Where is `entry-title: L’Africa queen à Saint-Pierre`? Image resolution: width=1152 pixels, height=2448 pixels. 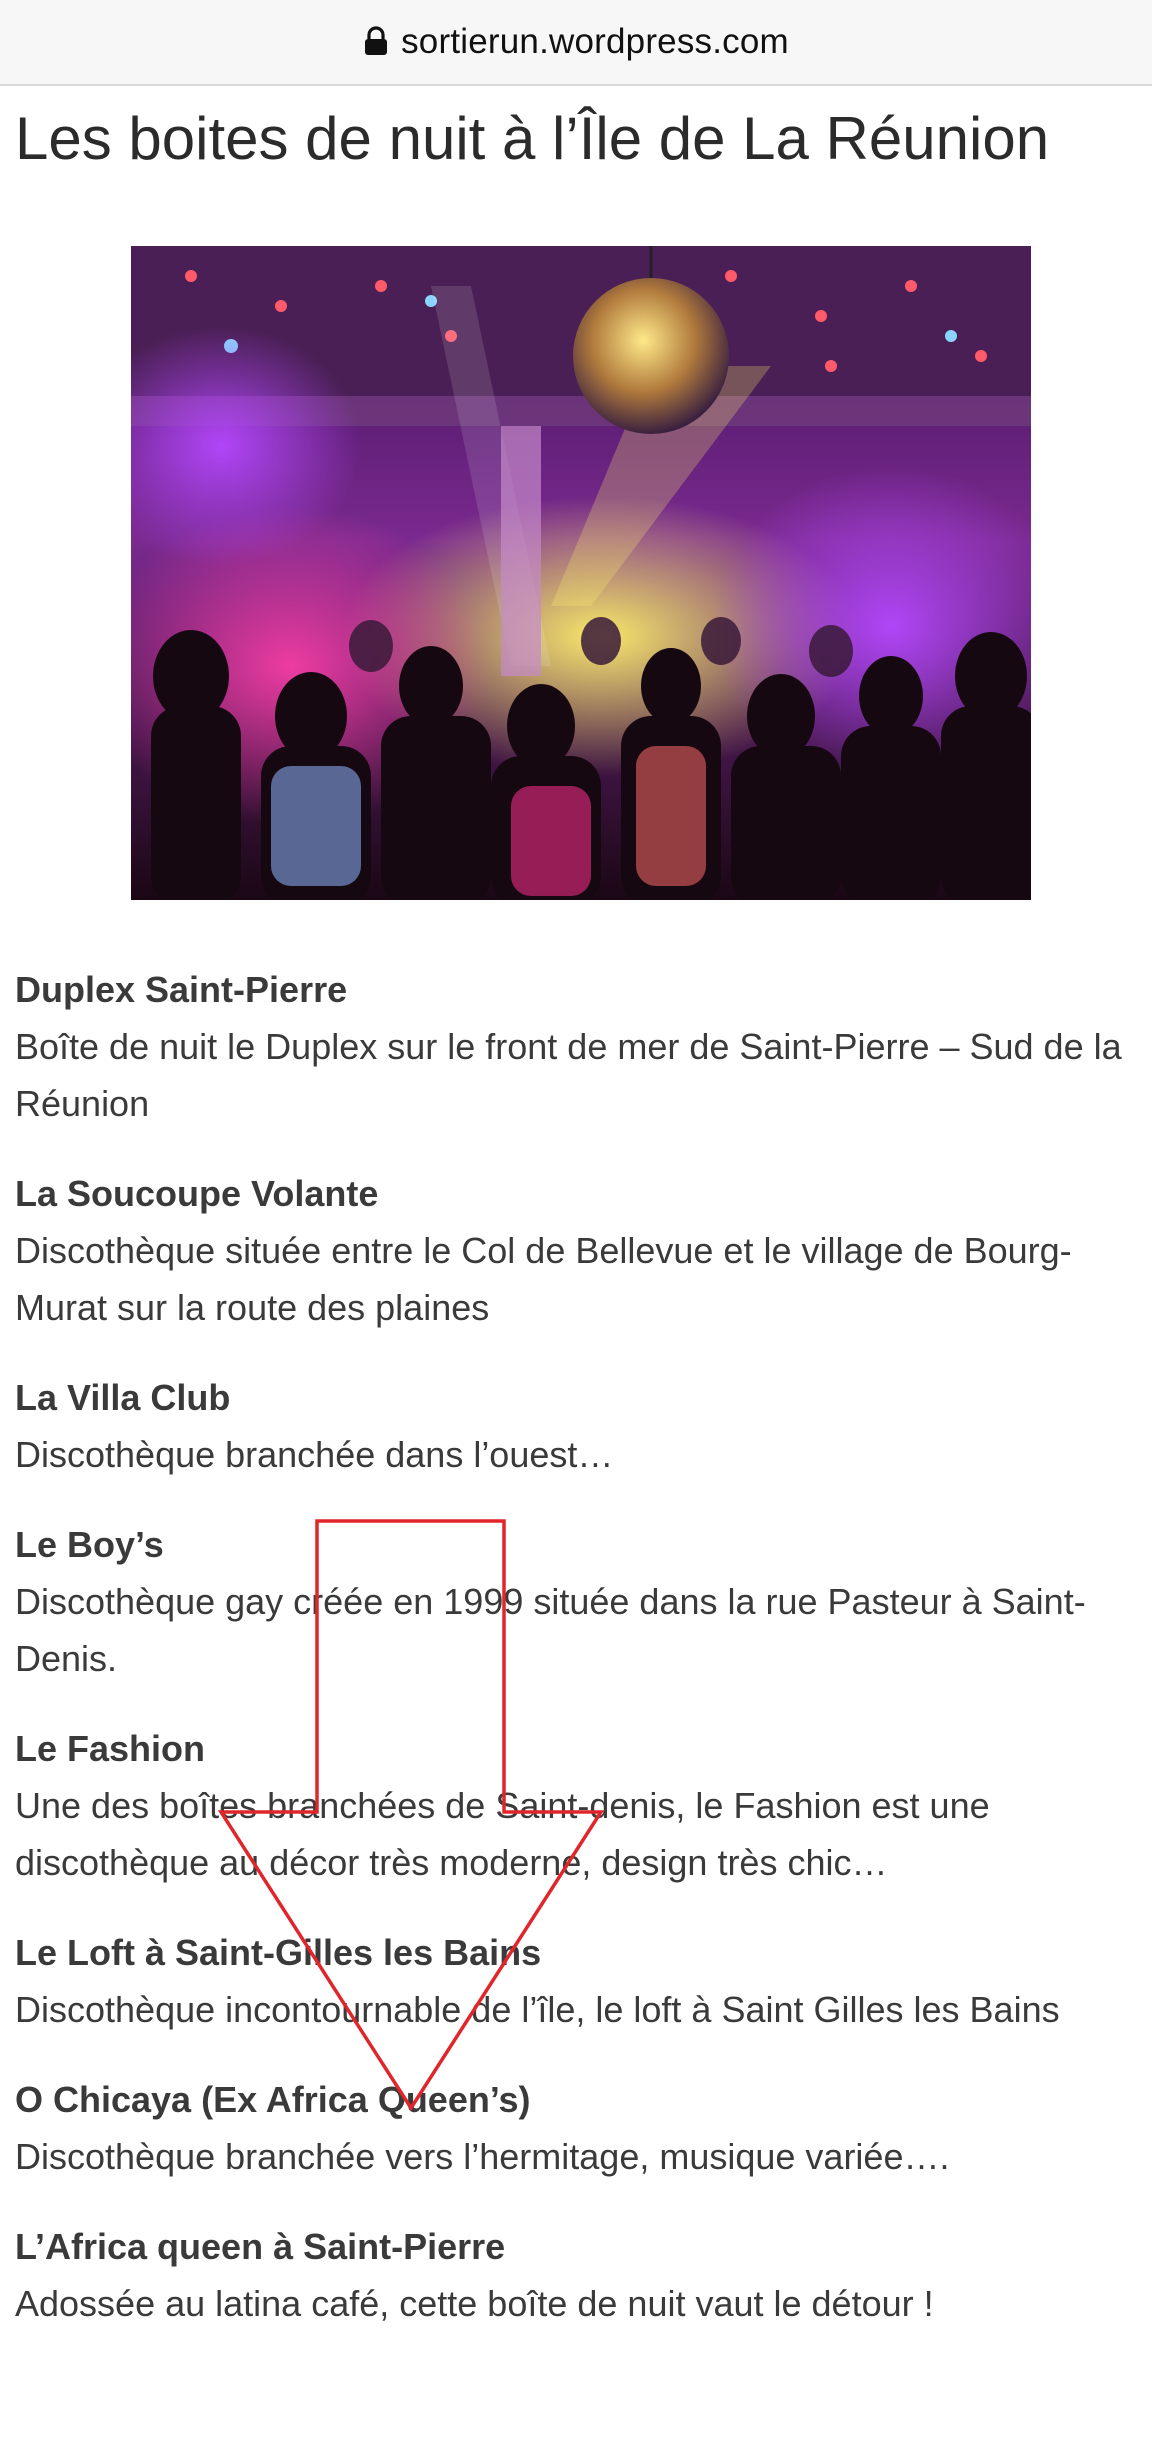
entry-title: L’Africa queen à Saint-Pierre is located at coordinates (577, 2247).